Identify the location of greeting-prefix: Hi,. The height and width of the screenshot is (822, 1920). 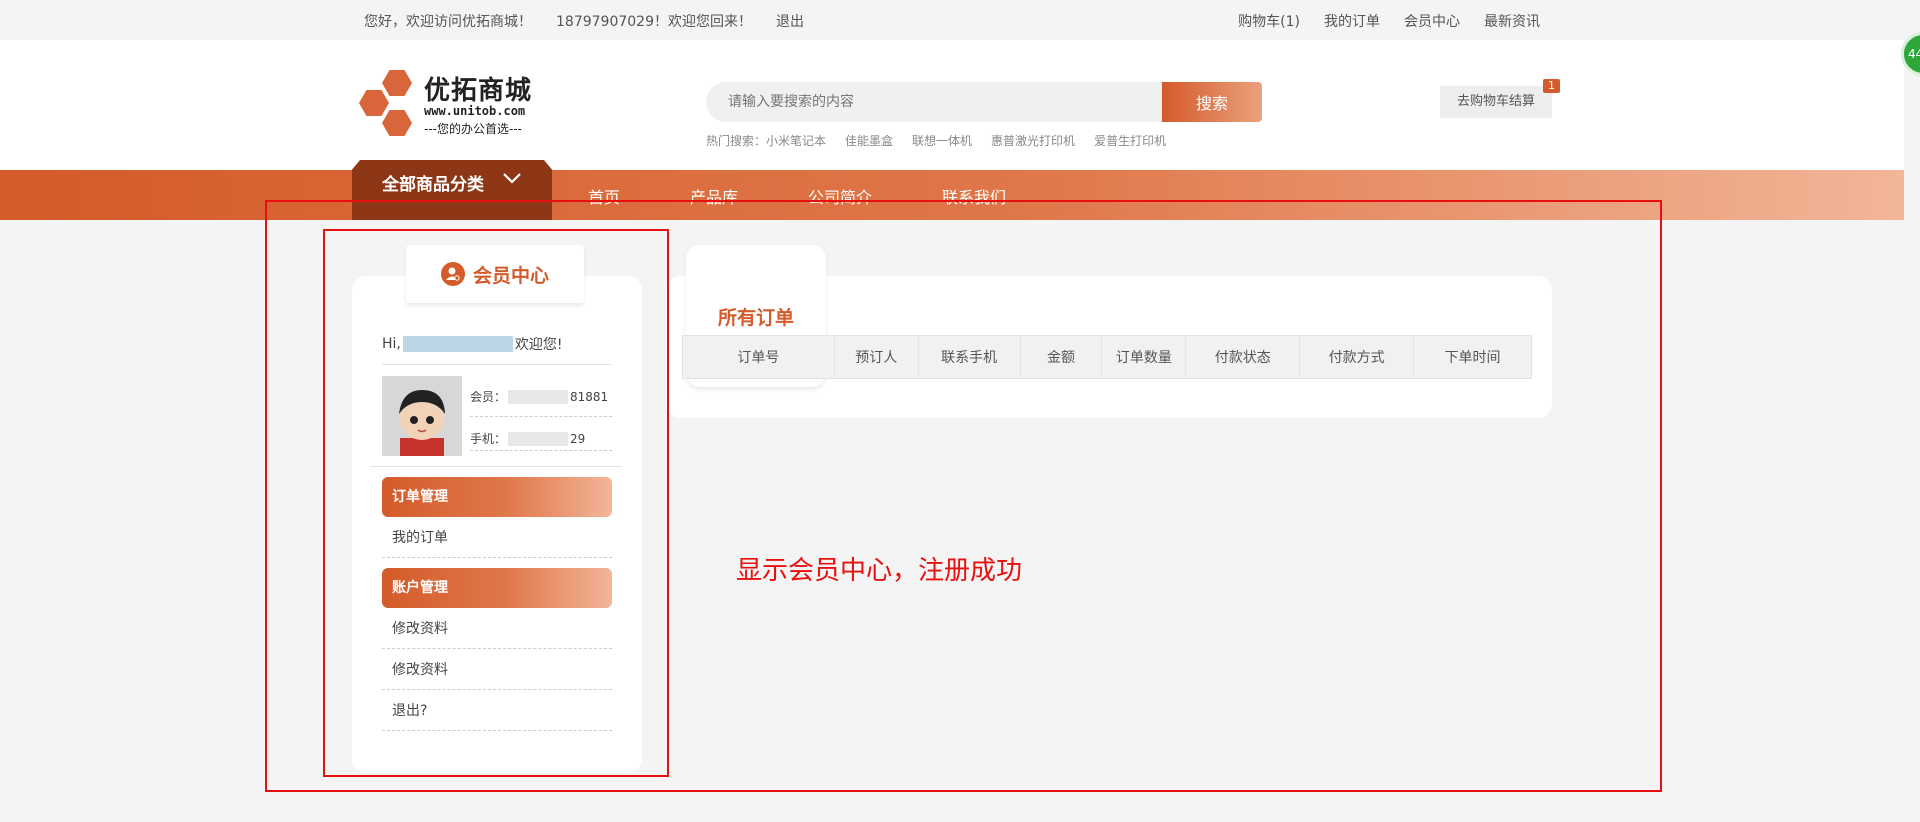
(391, 344).